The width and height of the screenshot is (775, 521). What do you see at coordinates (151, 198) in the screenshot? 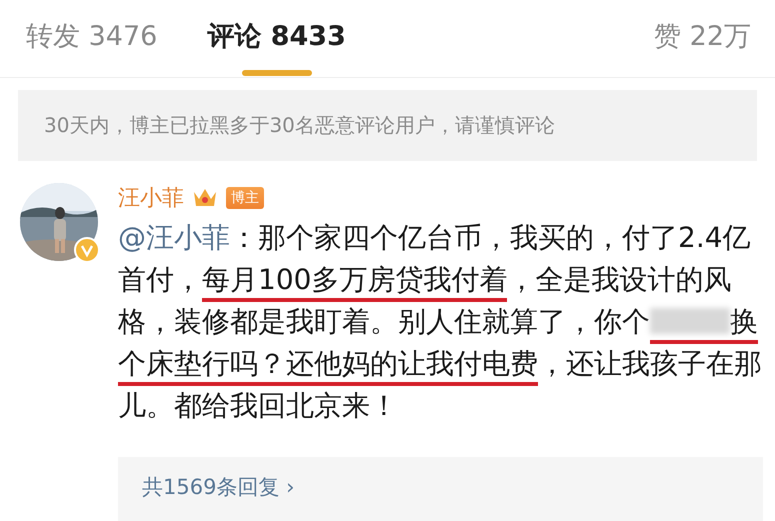
I see `author-name: 汪小菲` at bounding box center [151, 198].